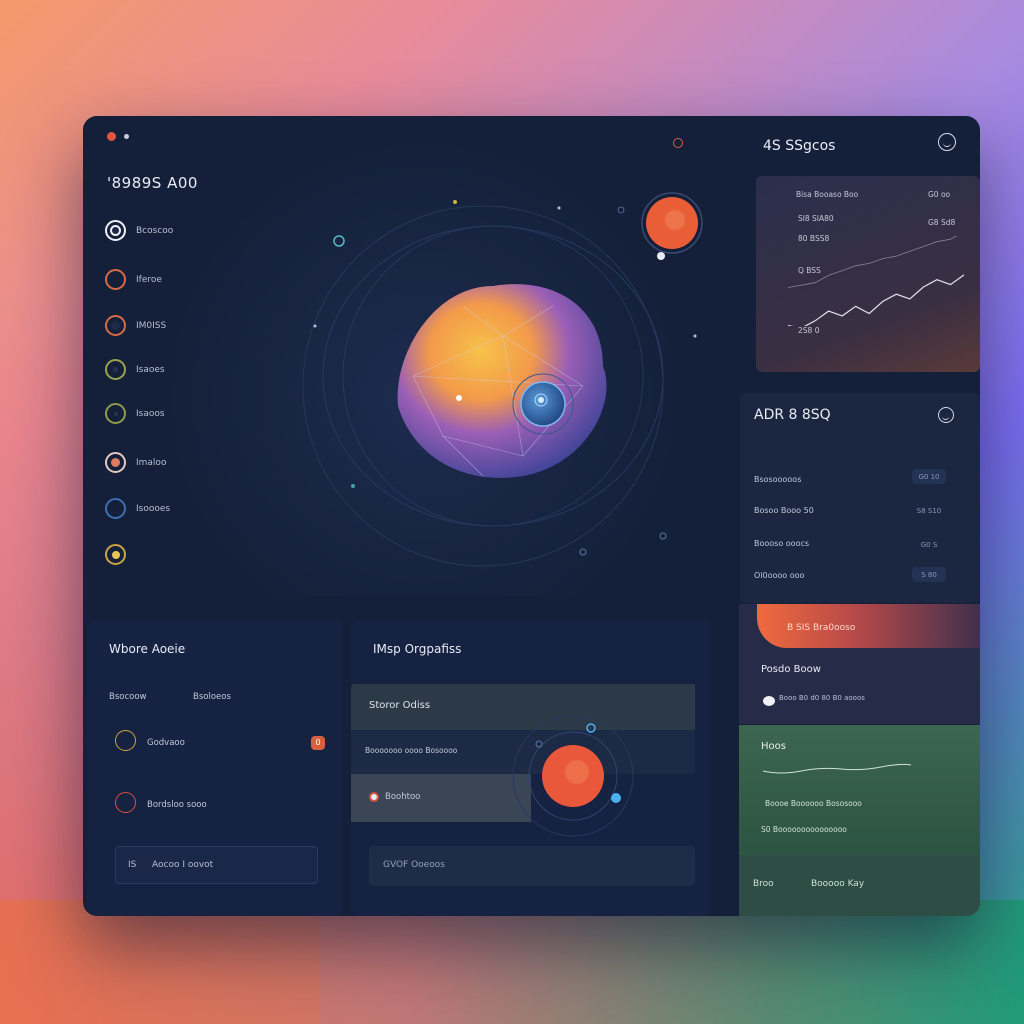 The image size is (1024, 1024). What do you see at coordinates (929, 544) in the screenshot?
I see `stats-row-value: G0 S` at bounding box center [929, 544].